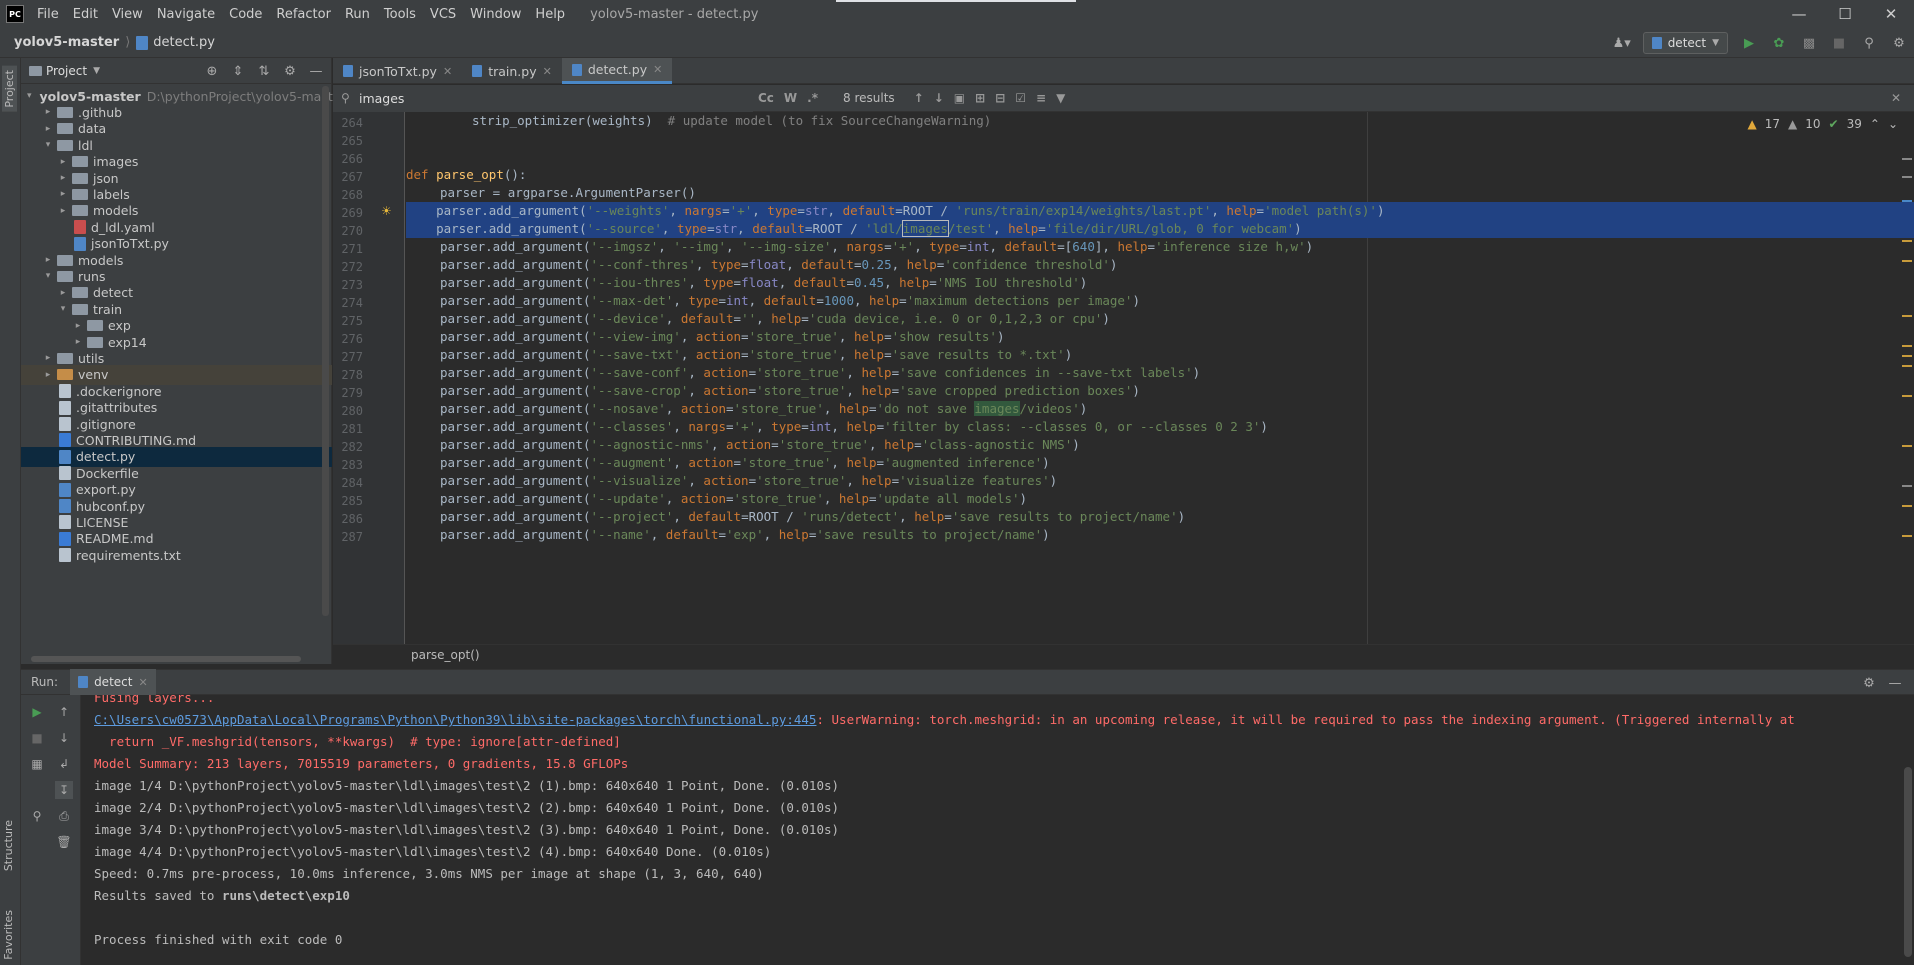 This screenshot has width=1914, height=965. Describe the element at coordinates (85, 14) in the screenshot. I see `menu-edit: Edit` at that location.